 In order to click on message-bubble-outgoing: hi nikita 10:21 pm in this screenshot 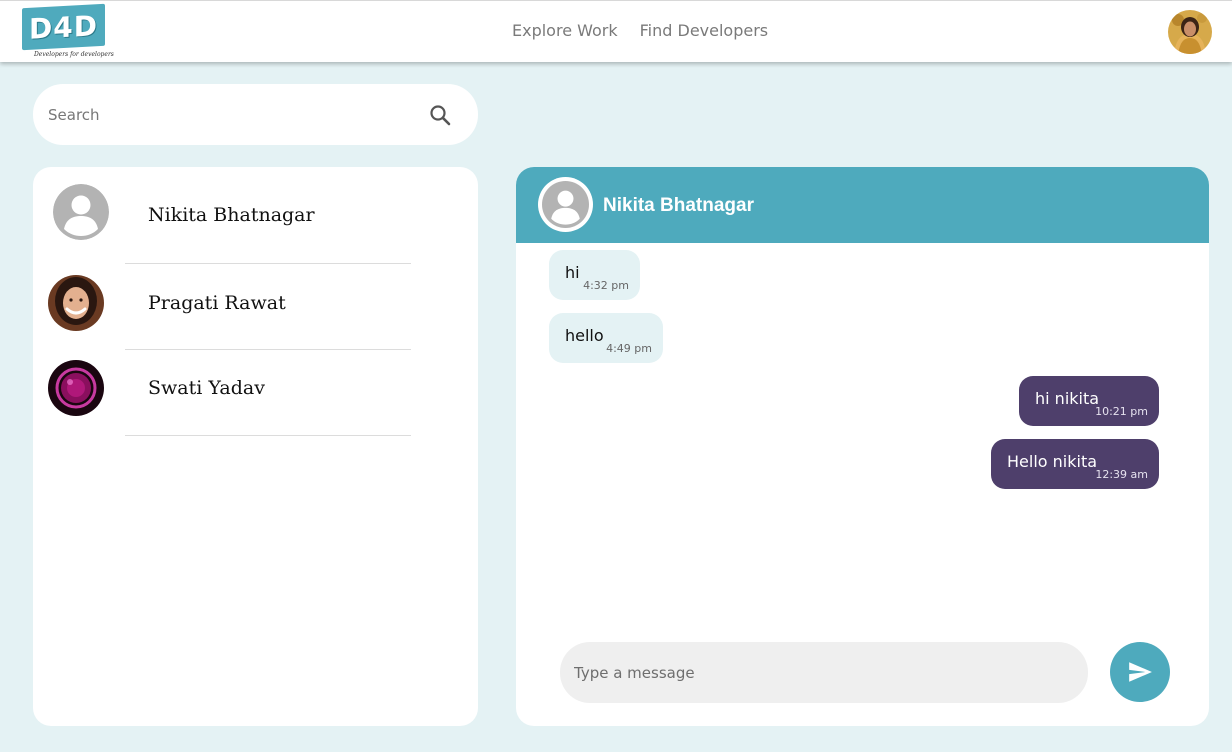, I will do `click(1089, 401)`.